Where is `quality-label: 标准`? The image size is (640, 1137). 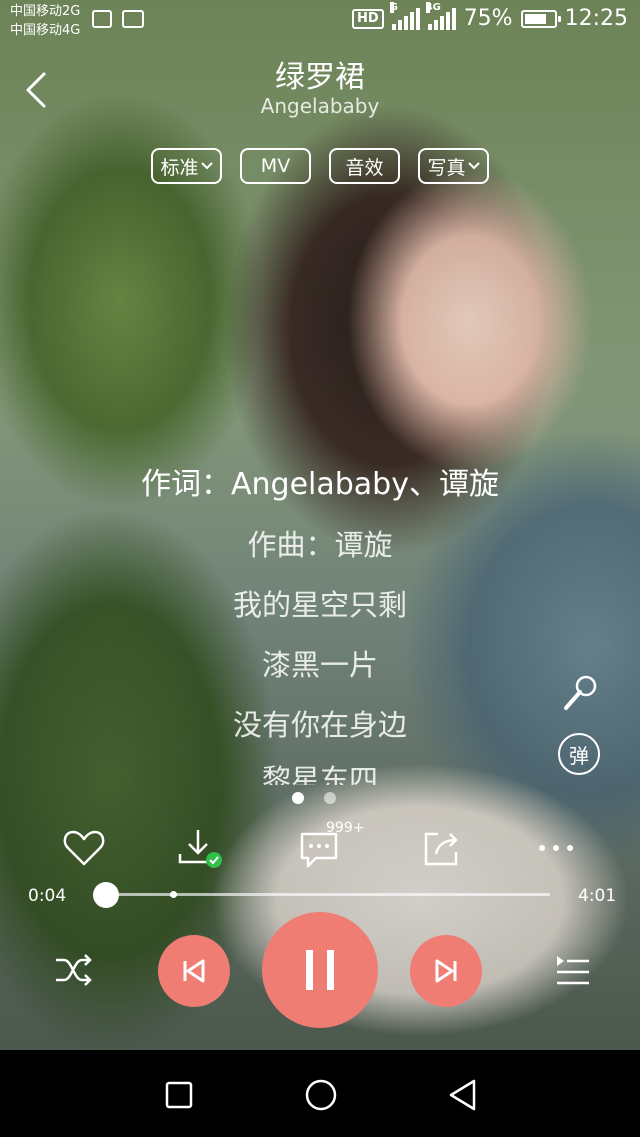 quality-label: 标准 is located at coordinates (179, 167).